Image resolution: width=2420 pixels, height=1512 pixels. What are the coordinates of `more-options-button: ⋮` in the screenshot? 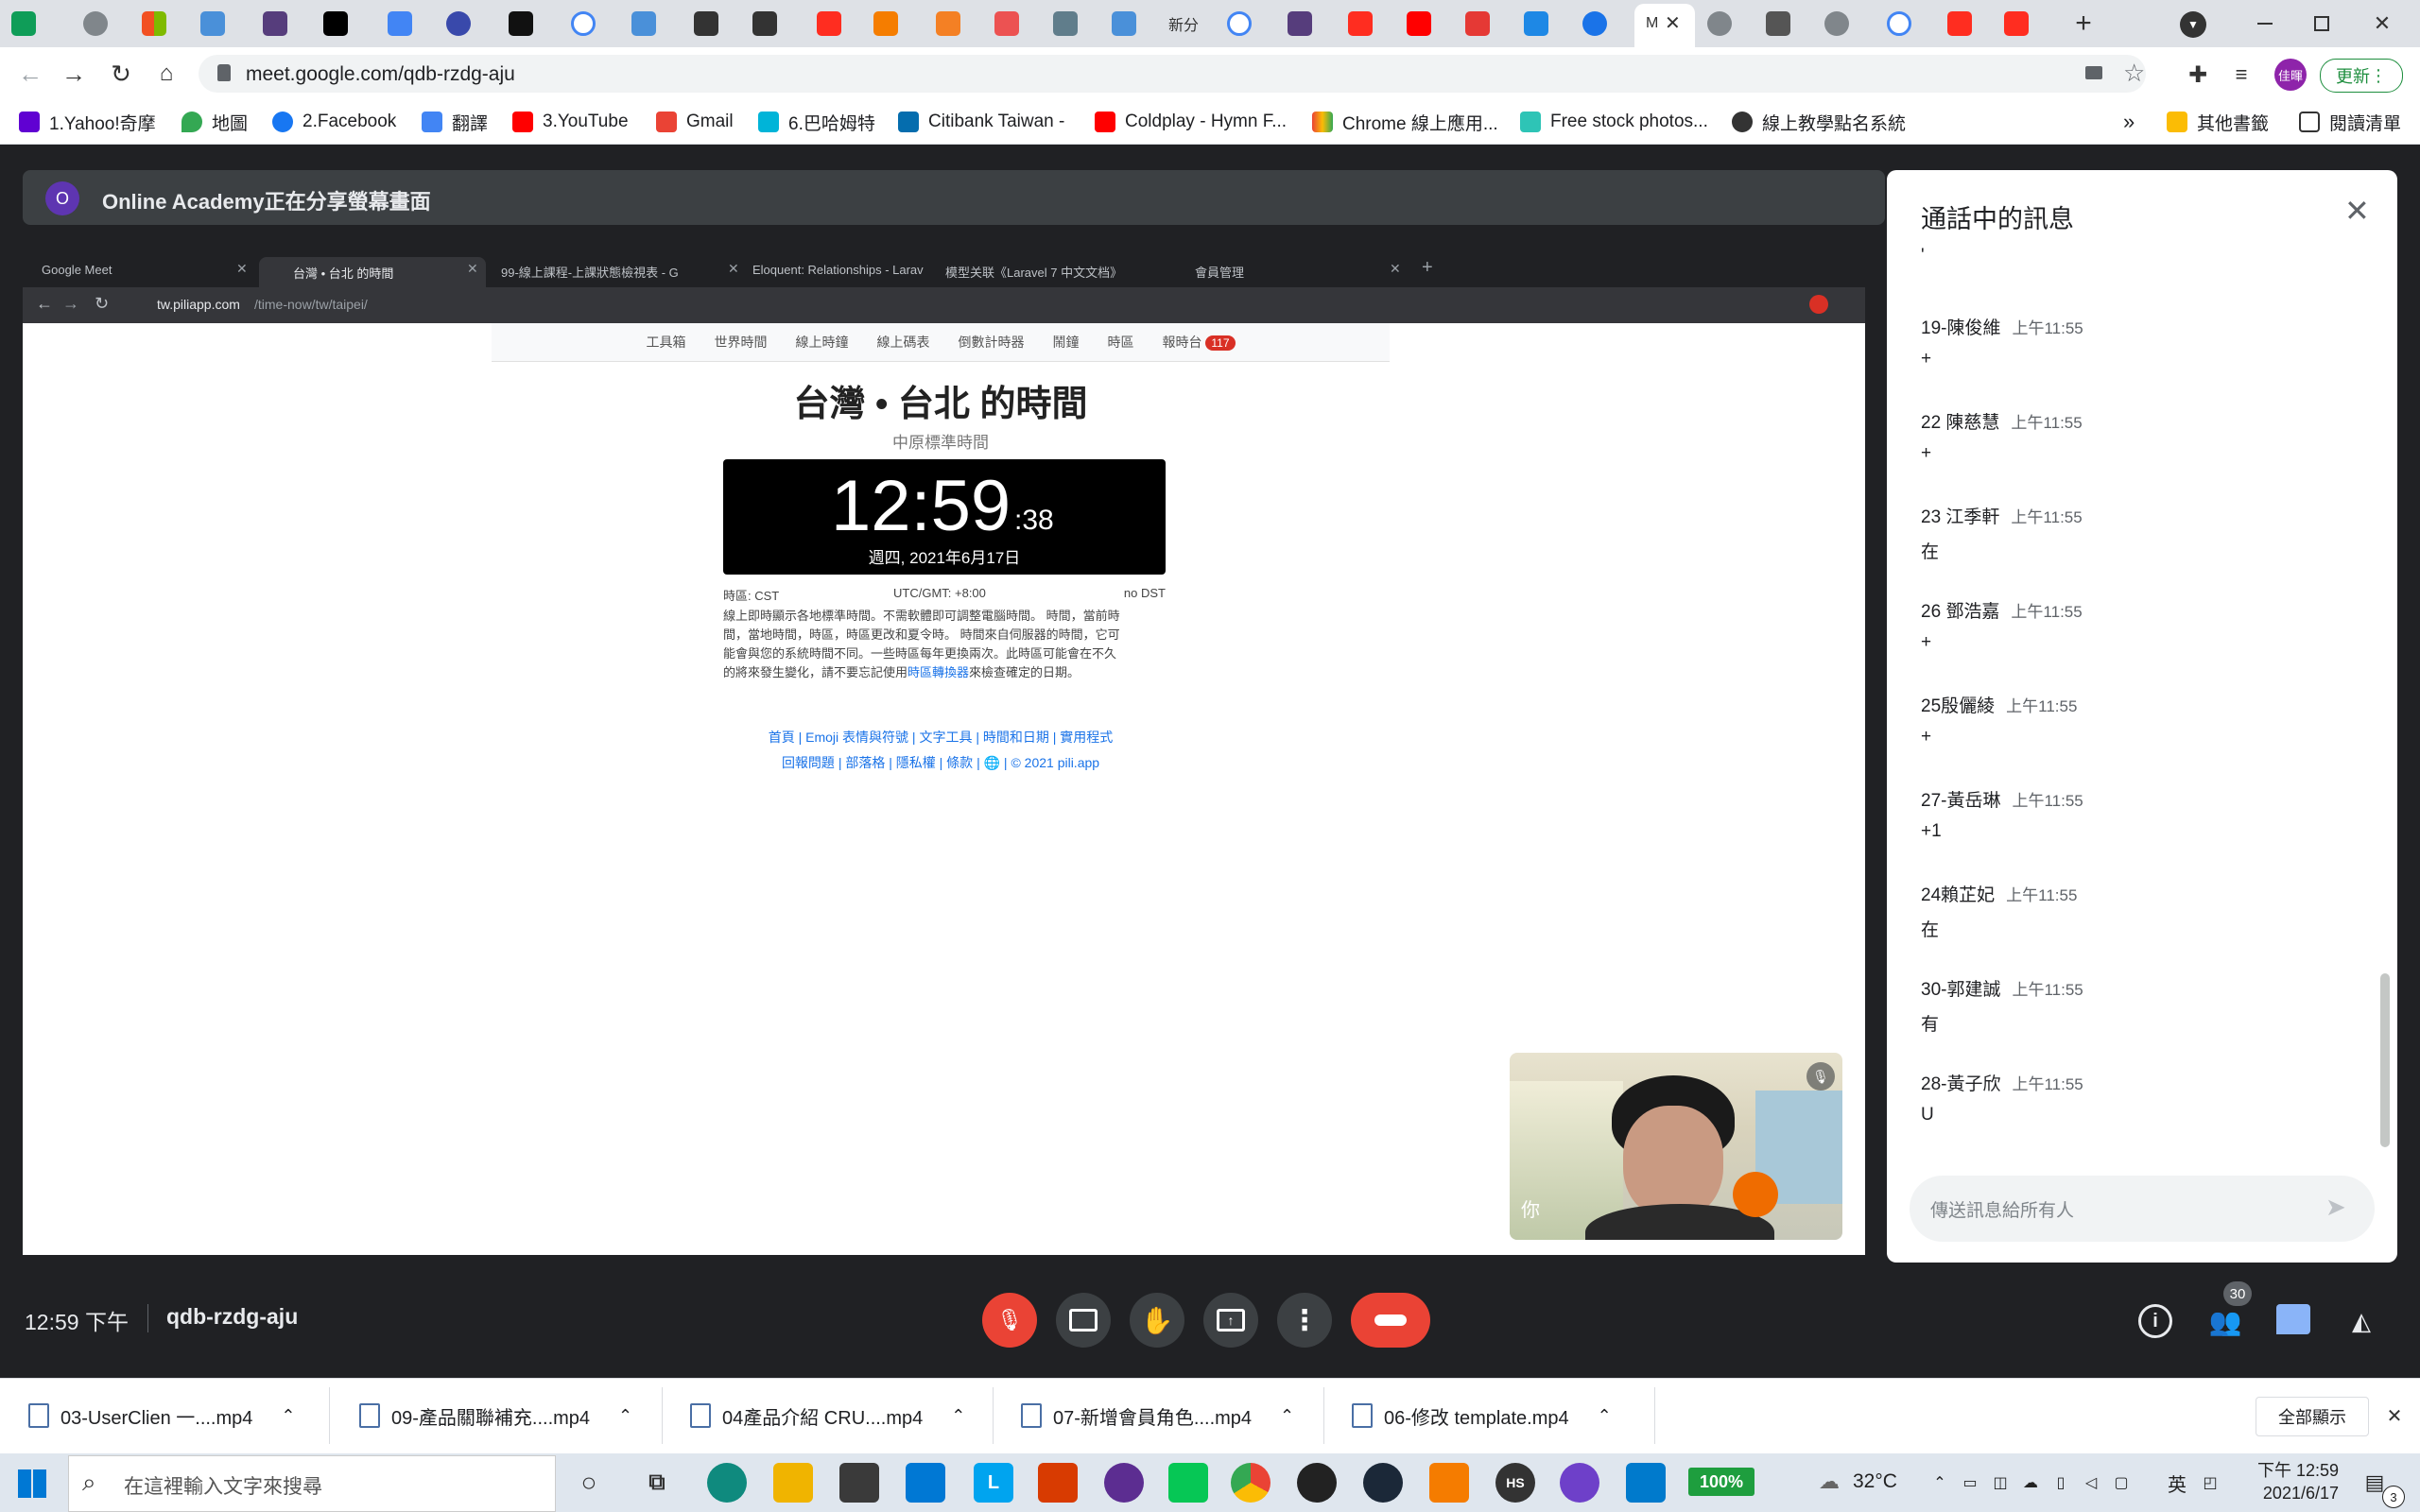 It's located at (1304, 1320).